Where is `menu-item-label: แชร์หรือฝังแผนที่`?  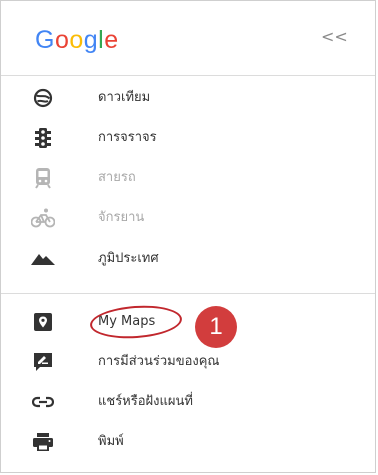 menu-item-label: แชร์หรือฝังแผนที่ is located at coordinates (145, 401).